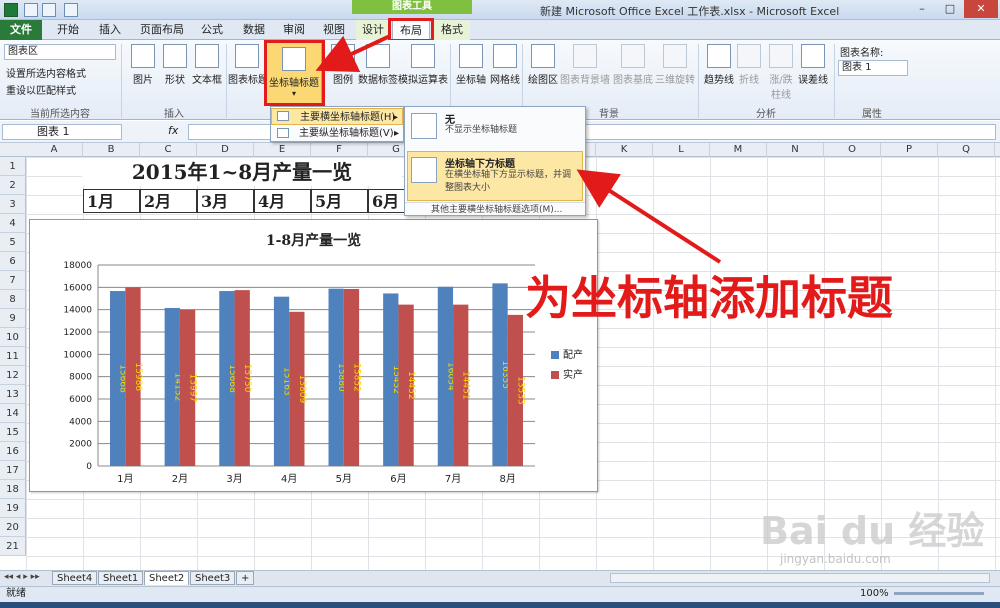  Describe the element at coordinates (939, 593) in the screenshot. I see `zoom-slider` at that location.